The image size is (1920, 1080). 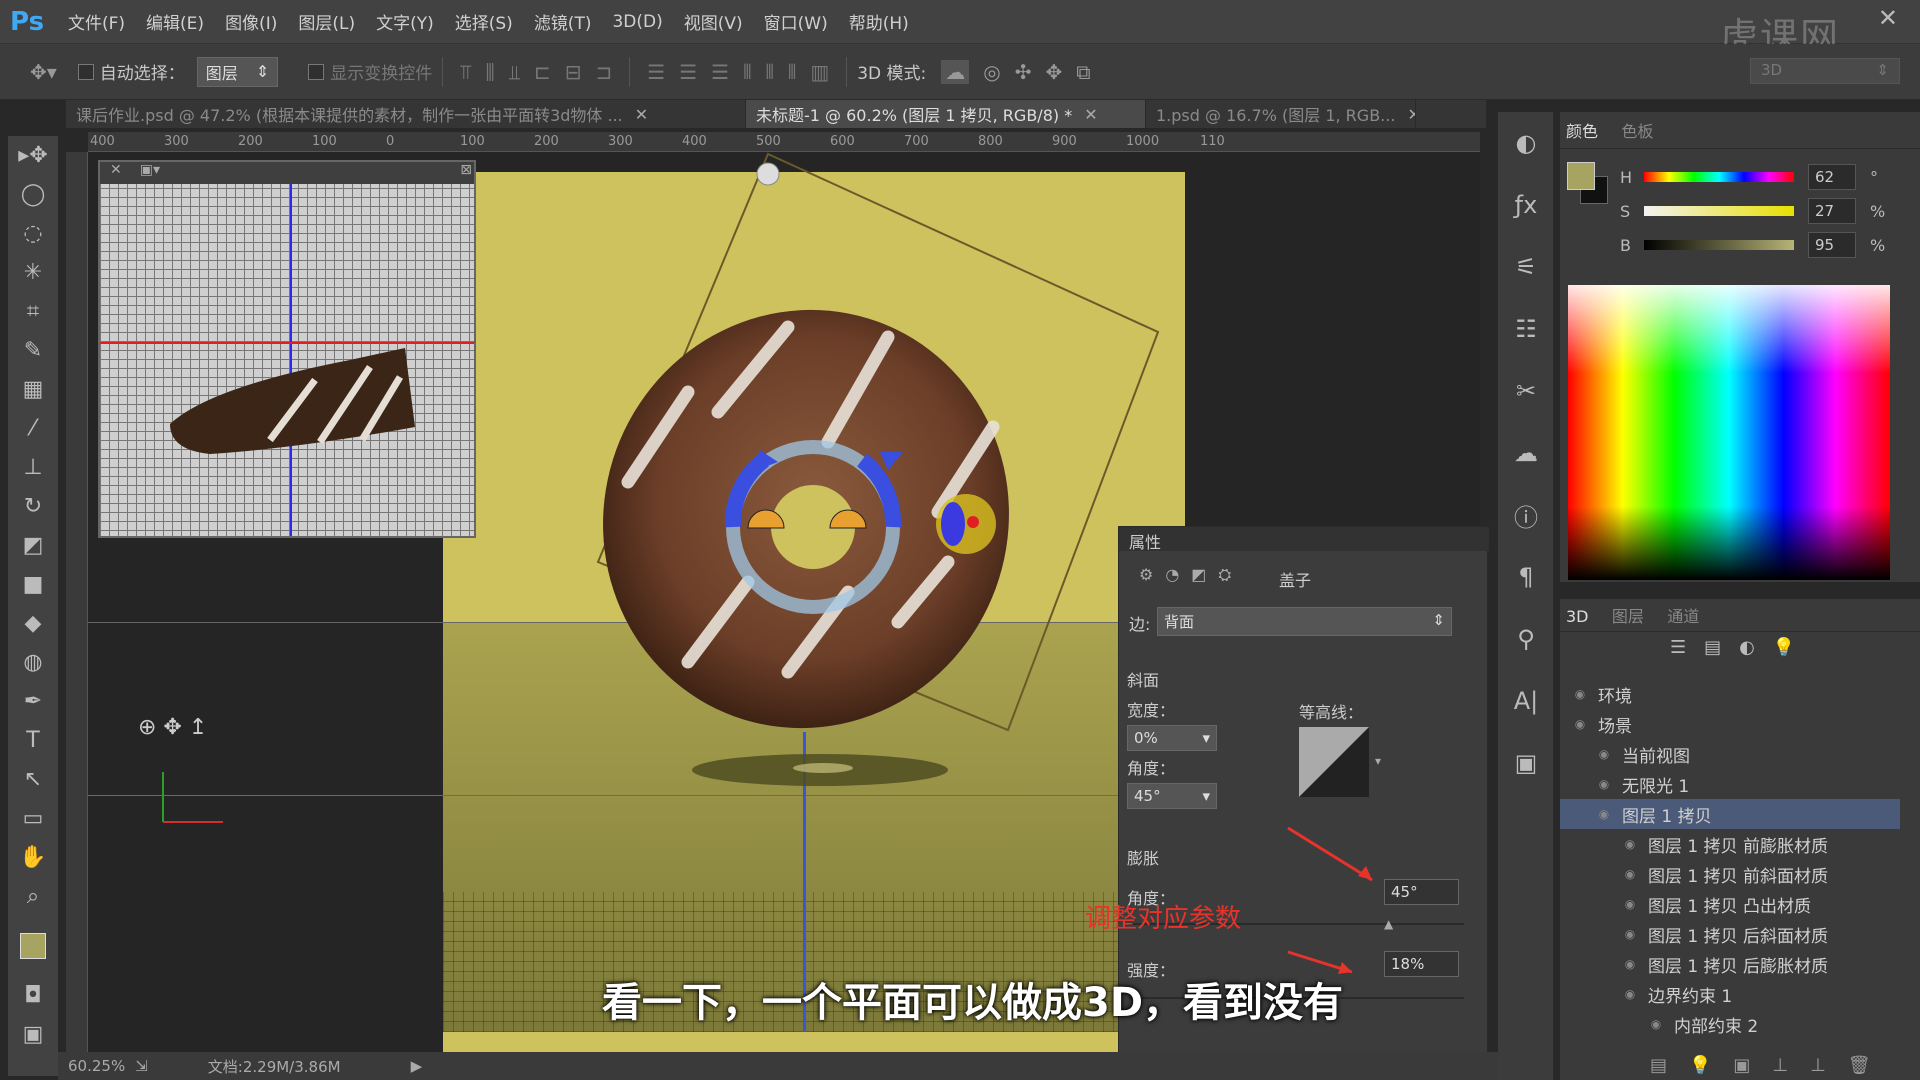 What do you see at coordinates (1730, 964) in the screenshot?
I see `layer-row-material: ◉ 图层 1 拷贝 后膨胀材质` at bounding box center [1730, 964].